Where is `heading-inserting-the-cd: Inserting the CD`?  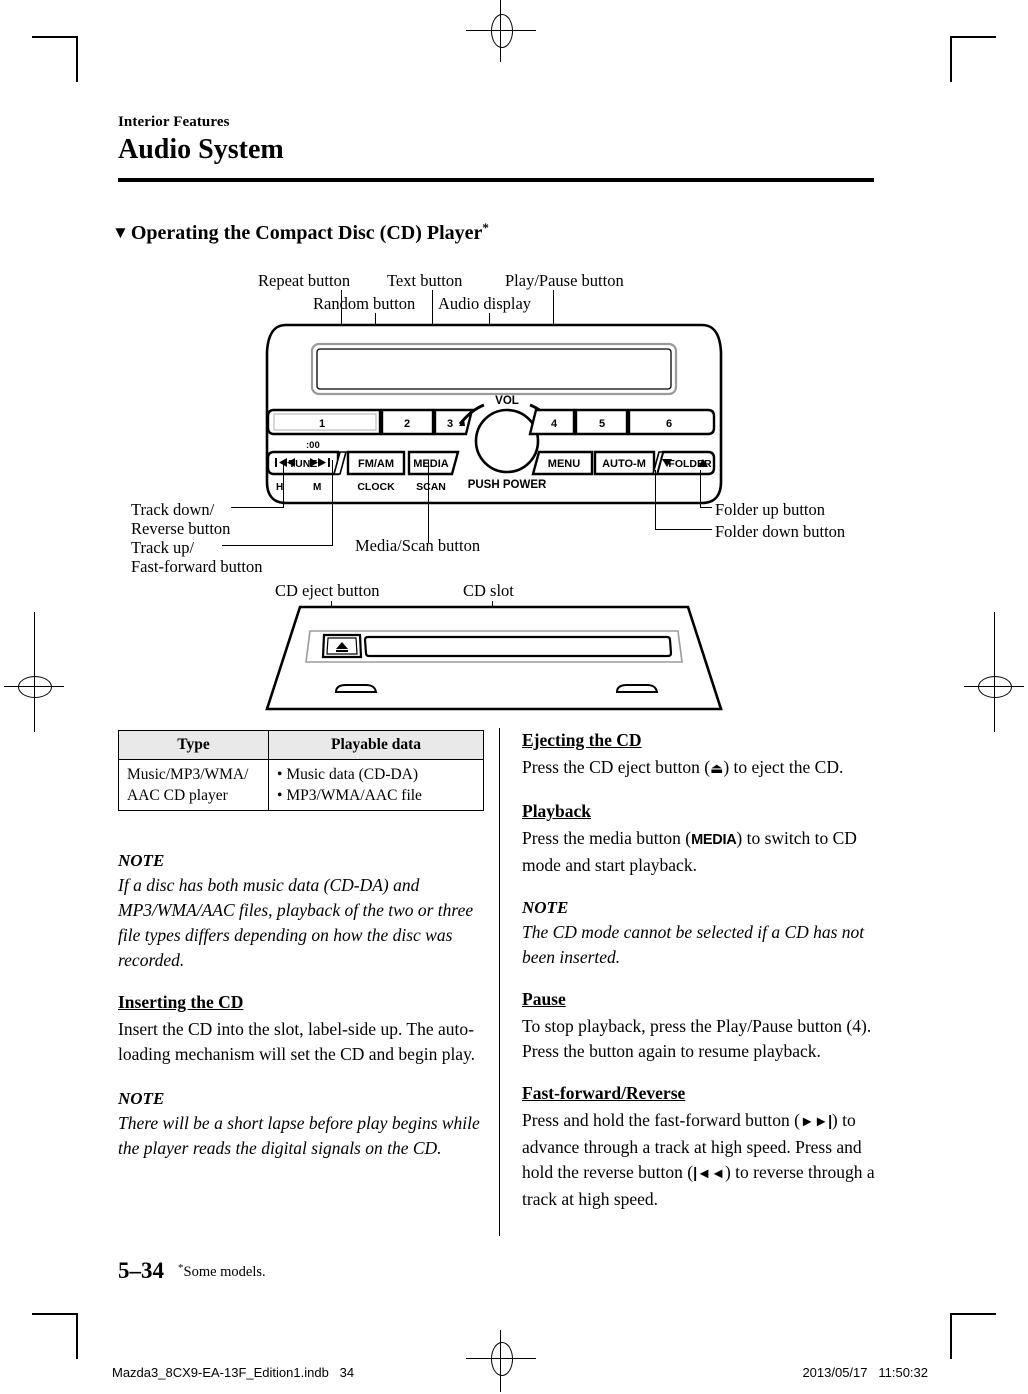
heading-inserting-the-cd: Inserting the CD is located at coordinates (181, 1002).